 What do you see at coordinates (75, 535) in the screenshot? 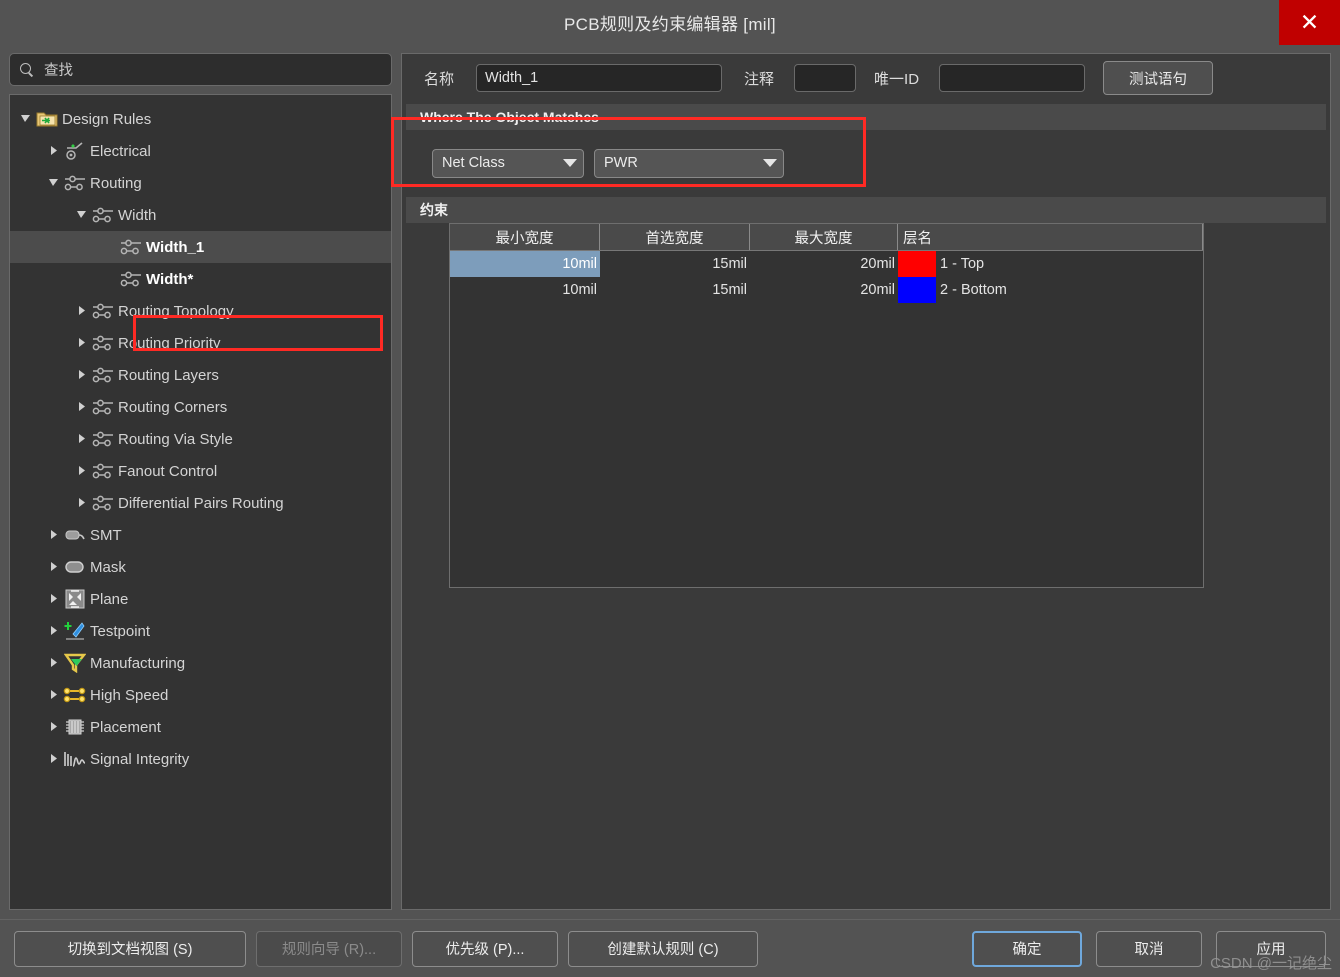
I see `smt-icon` at bounding box center [75, 535].